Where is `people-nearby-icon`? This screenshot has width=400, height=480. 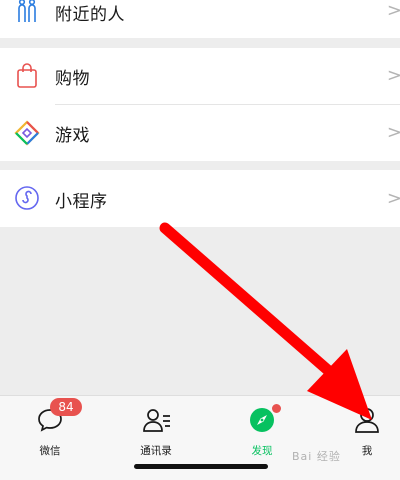
people-nearby-icon is located at coordinates (27, 12).